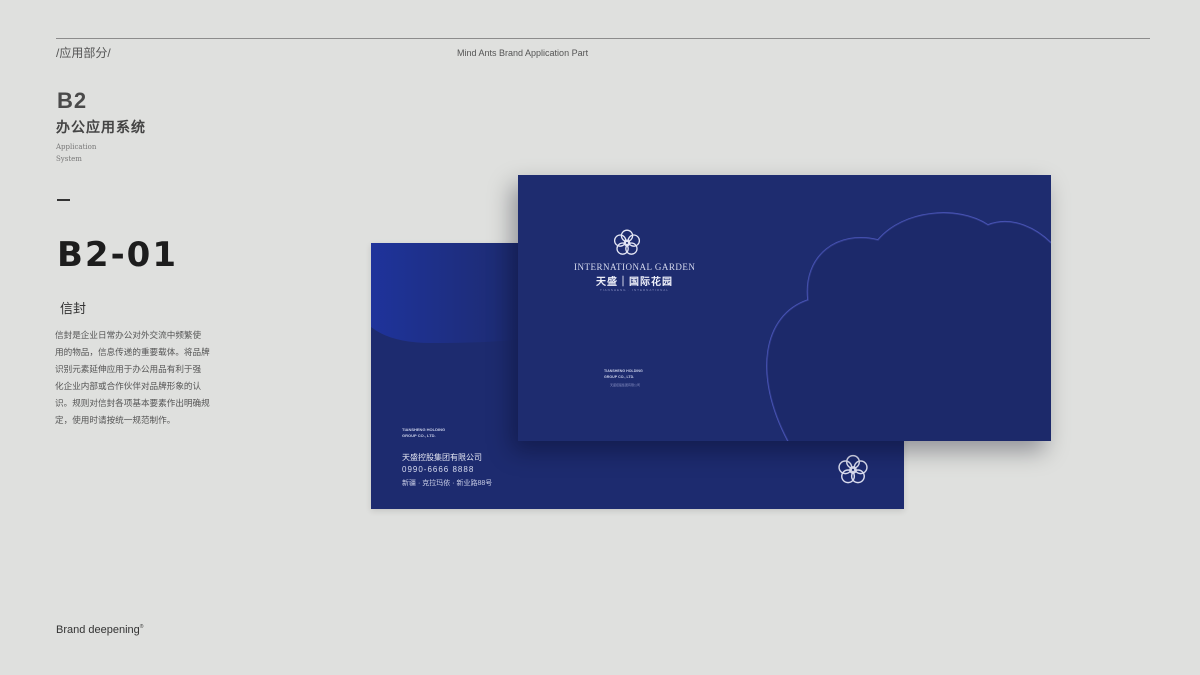 The image size is (1200, 675). What do you see at coordinates (83, 53) in the screenshot?
I see `section-label: /应用部分/` at bounding box center [83, 53].